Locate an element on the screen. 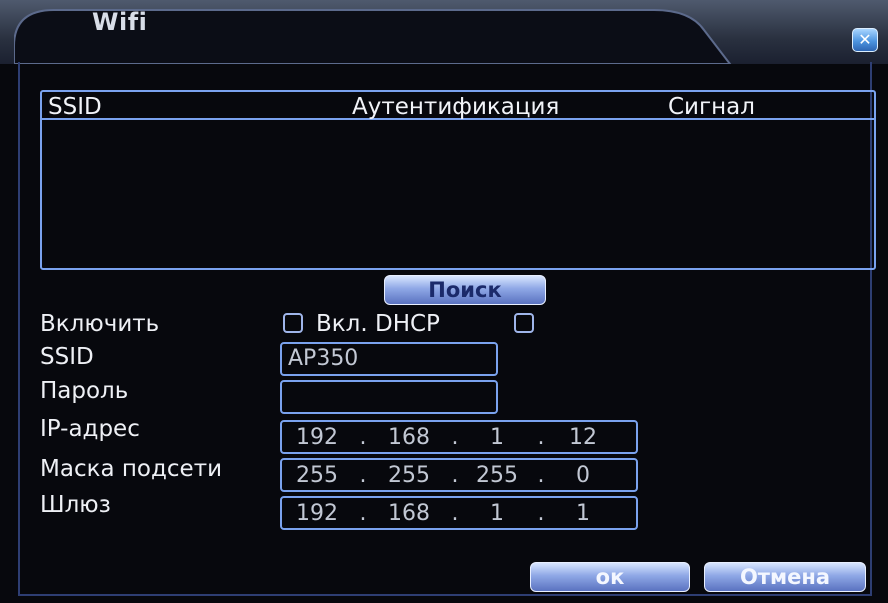 The height and width of the screenshot is (603, 888). ip-octet-3: 1 is located at coordinates (497, 438).